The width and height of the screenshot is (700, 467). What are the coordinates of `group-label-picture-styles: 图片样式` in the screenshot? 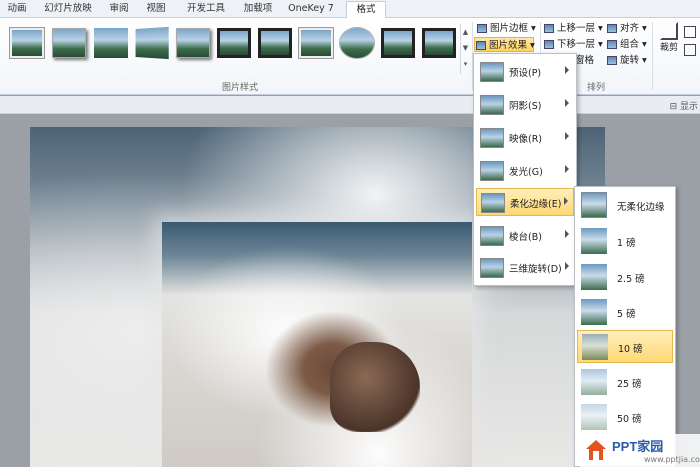 It's located at (239, 88).